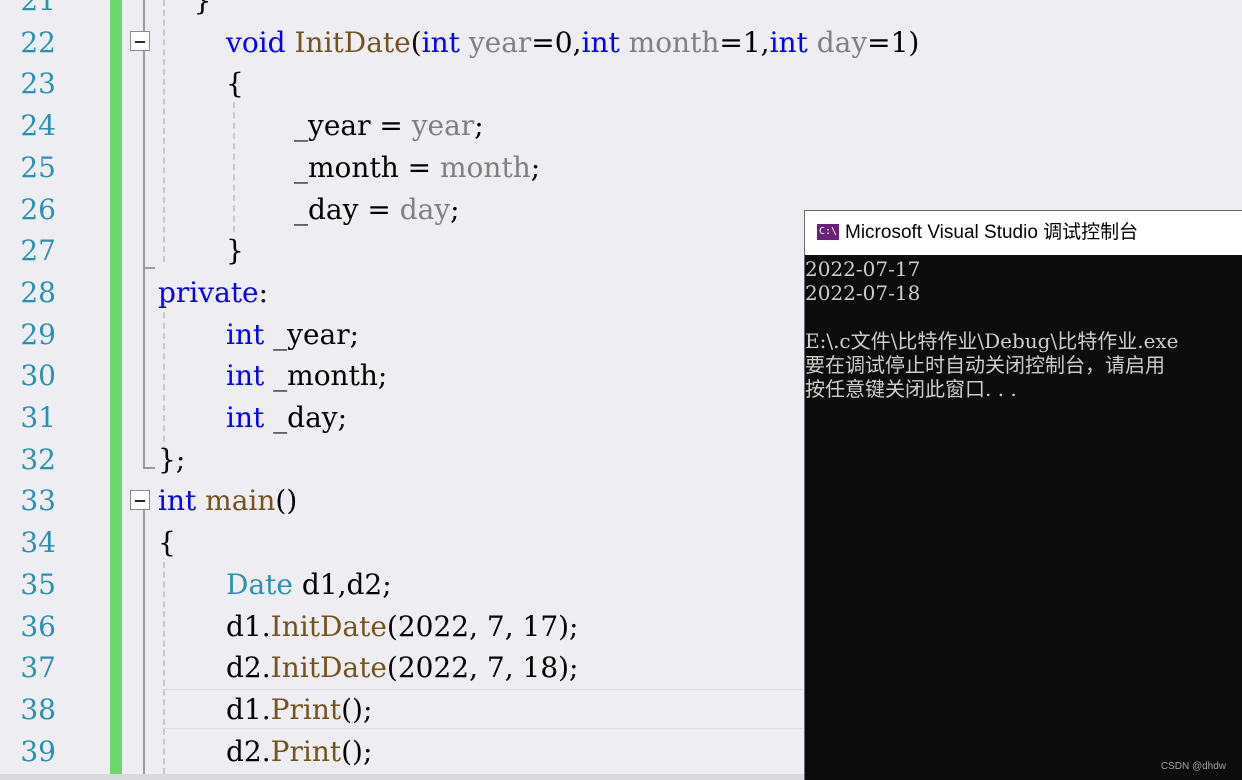 Image resolution: width=1242 pixels, height=780 pixels. What do you see at coordinates (353, 126) in the screenshot?
I see `code-token: _year =` at bounding box center [353, 126].